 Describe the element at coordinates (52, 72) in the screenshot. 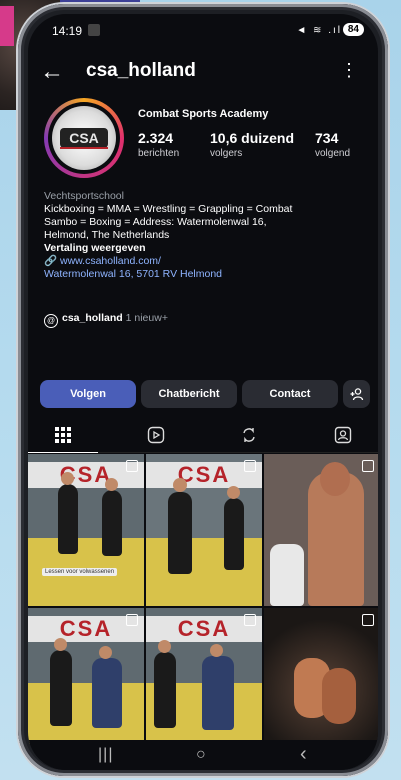

I see `back-arrow-icon: ←` at that location.